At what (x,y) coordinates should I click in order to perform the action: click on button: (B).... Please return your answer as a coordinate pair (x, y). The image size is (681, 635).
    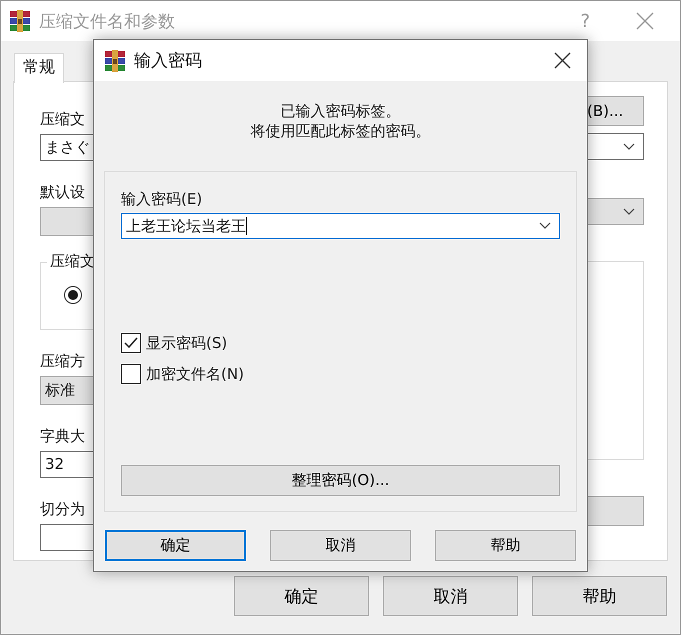
    Looking at the image, I should click on (615, 111).